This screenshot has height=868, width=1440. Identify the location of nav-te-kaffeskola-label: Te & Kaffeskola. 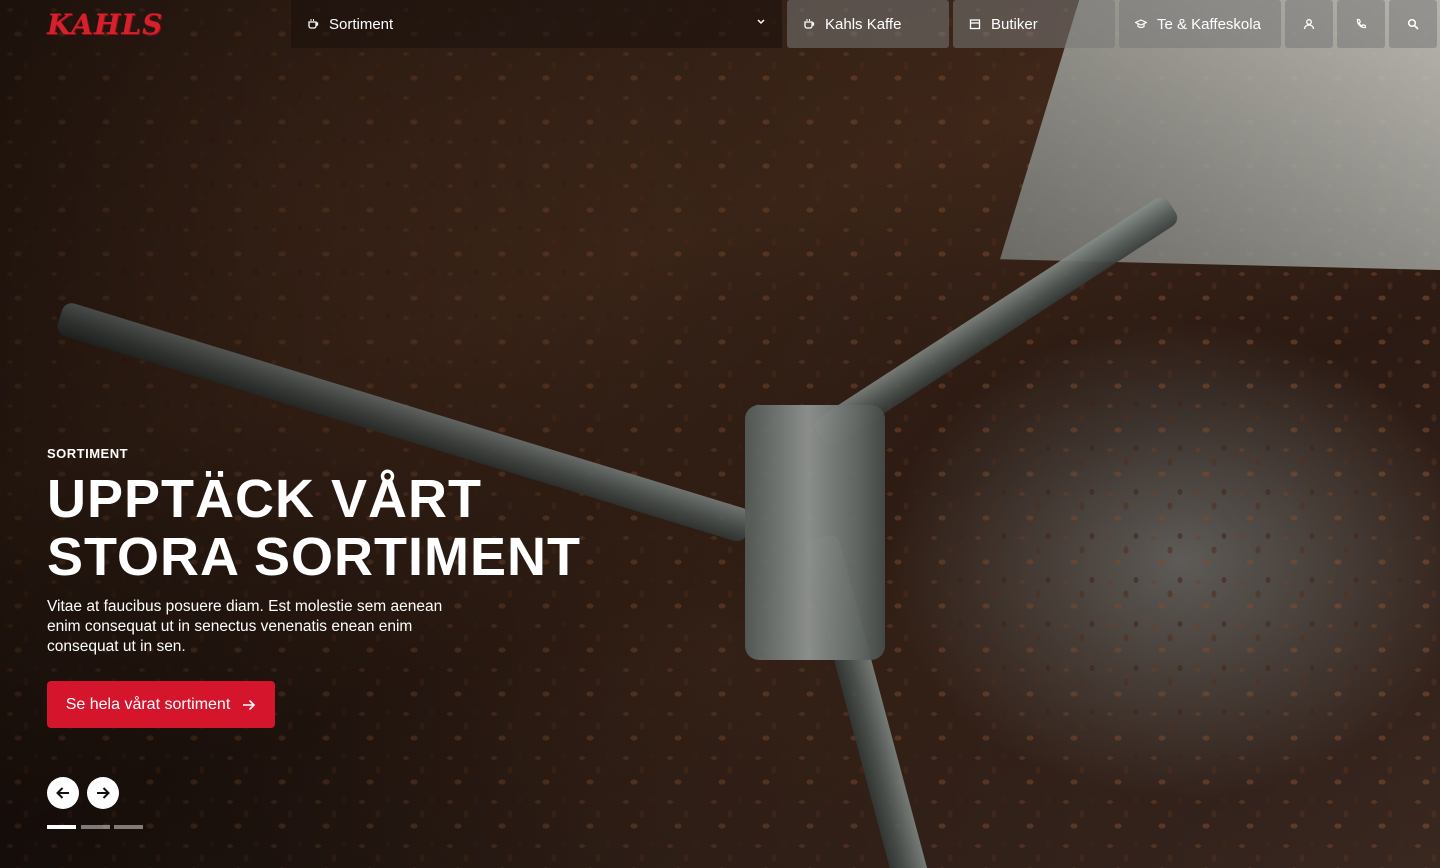
(1209, 24).